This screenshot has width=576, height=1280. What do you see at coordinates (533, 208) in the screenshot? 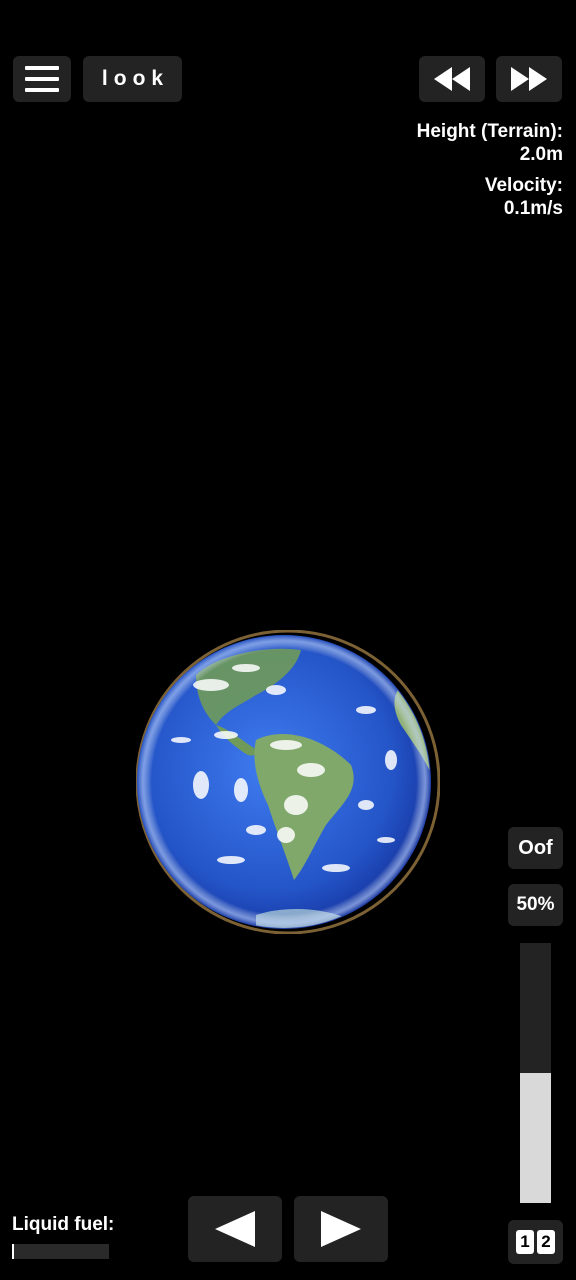
I see `velocity-value: 0.1m/s` at bounding box center [533, 208].